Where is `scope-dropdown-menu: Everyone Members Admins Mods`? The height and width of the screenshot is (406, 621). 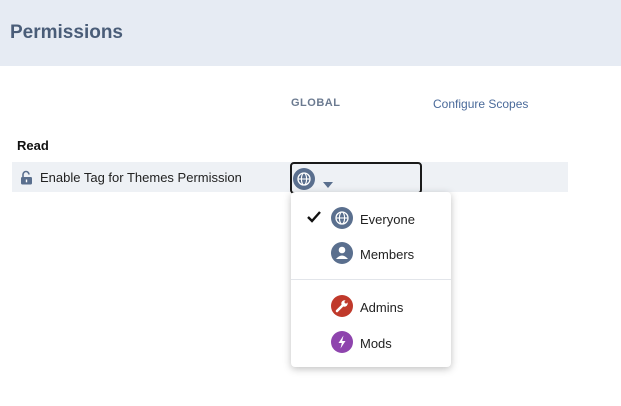
scope-dropdown-menu: Everyone Members Admins Mods is located at coordinates (371, 279).